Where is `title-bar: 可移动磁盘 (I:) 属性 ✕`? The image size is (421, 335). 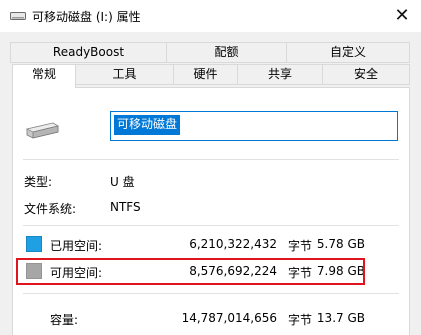
title-bar: 可移动磁盘 (I:) 属性 ✕ is located at coordinates (210, 16).